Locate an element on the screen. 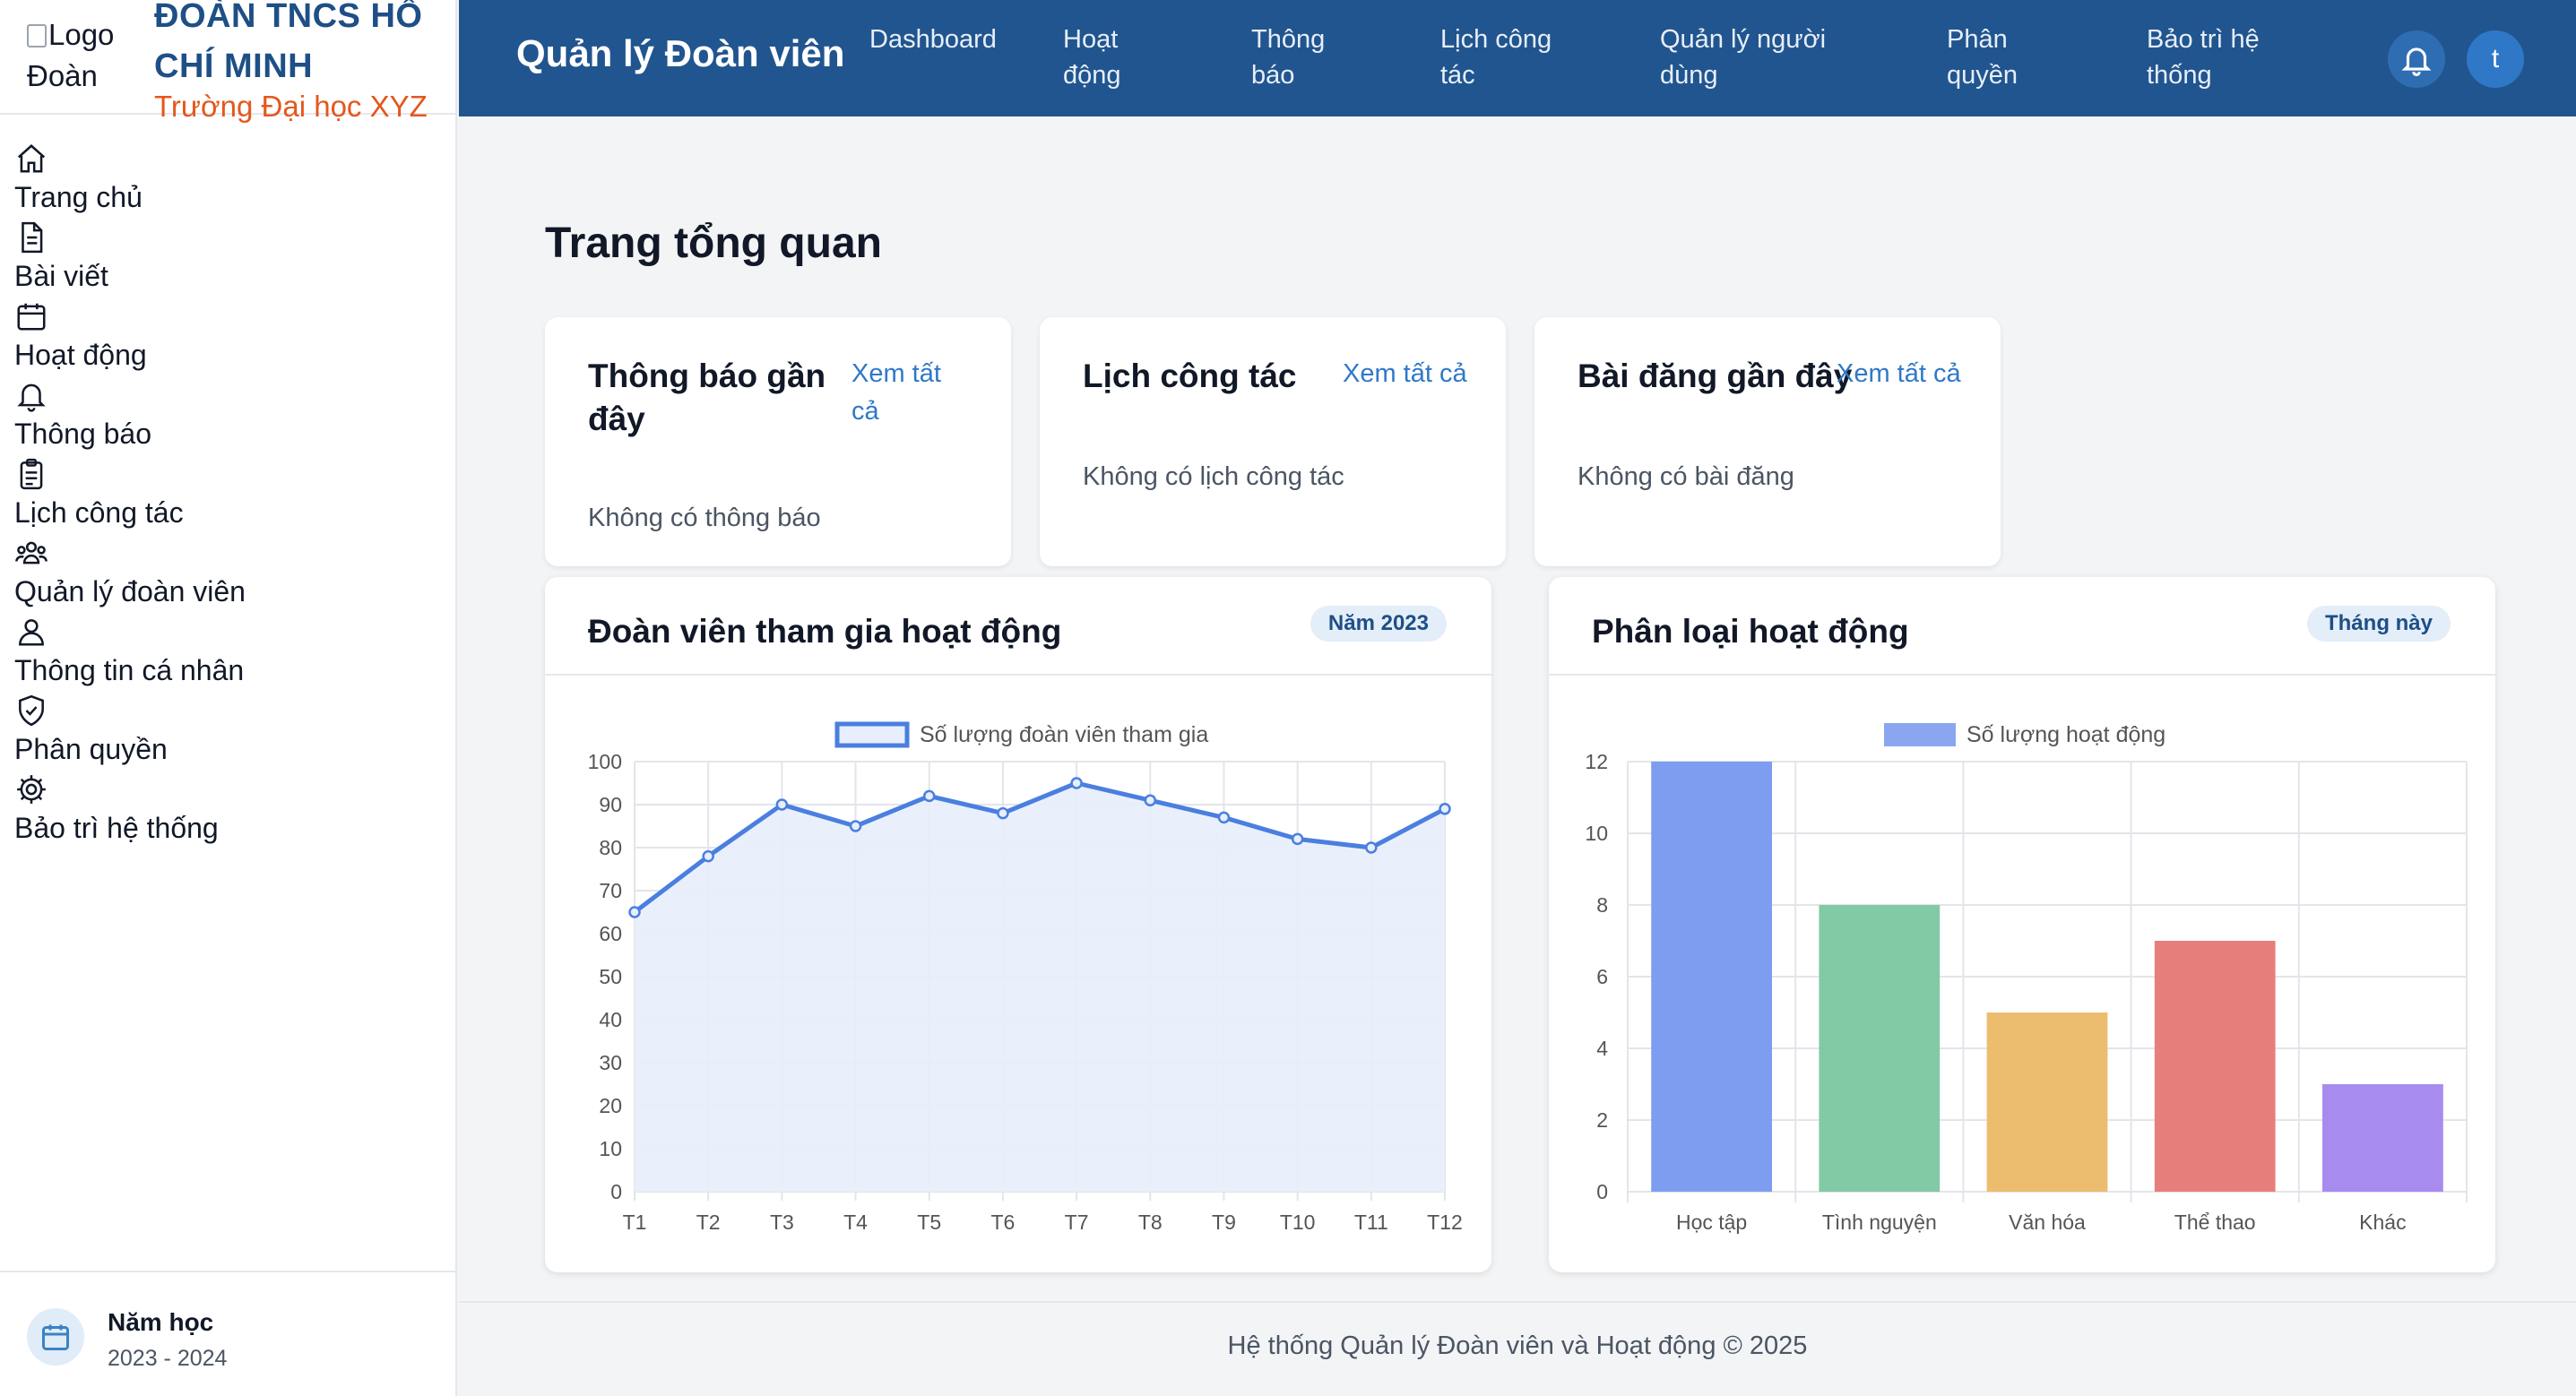 This screenshot has width=2576, height=1396. sidebar-item-trang-chu: Trang chủ is located at coordinates (229, 181).